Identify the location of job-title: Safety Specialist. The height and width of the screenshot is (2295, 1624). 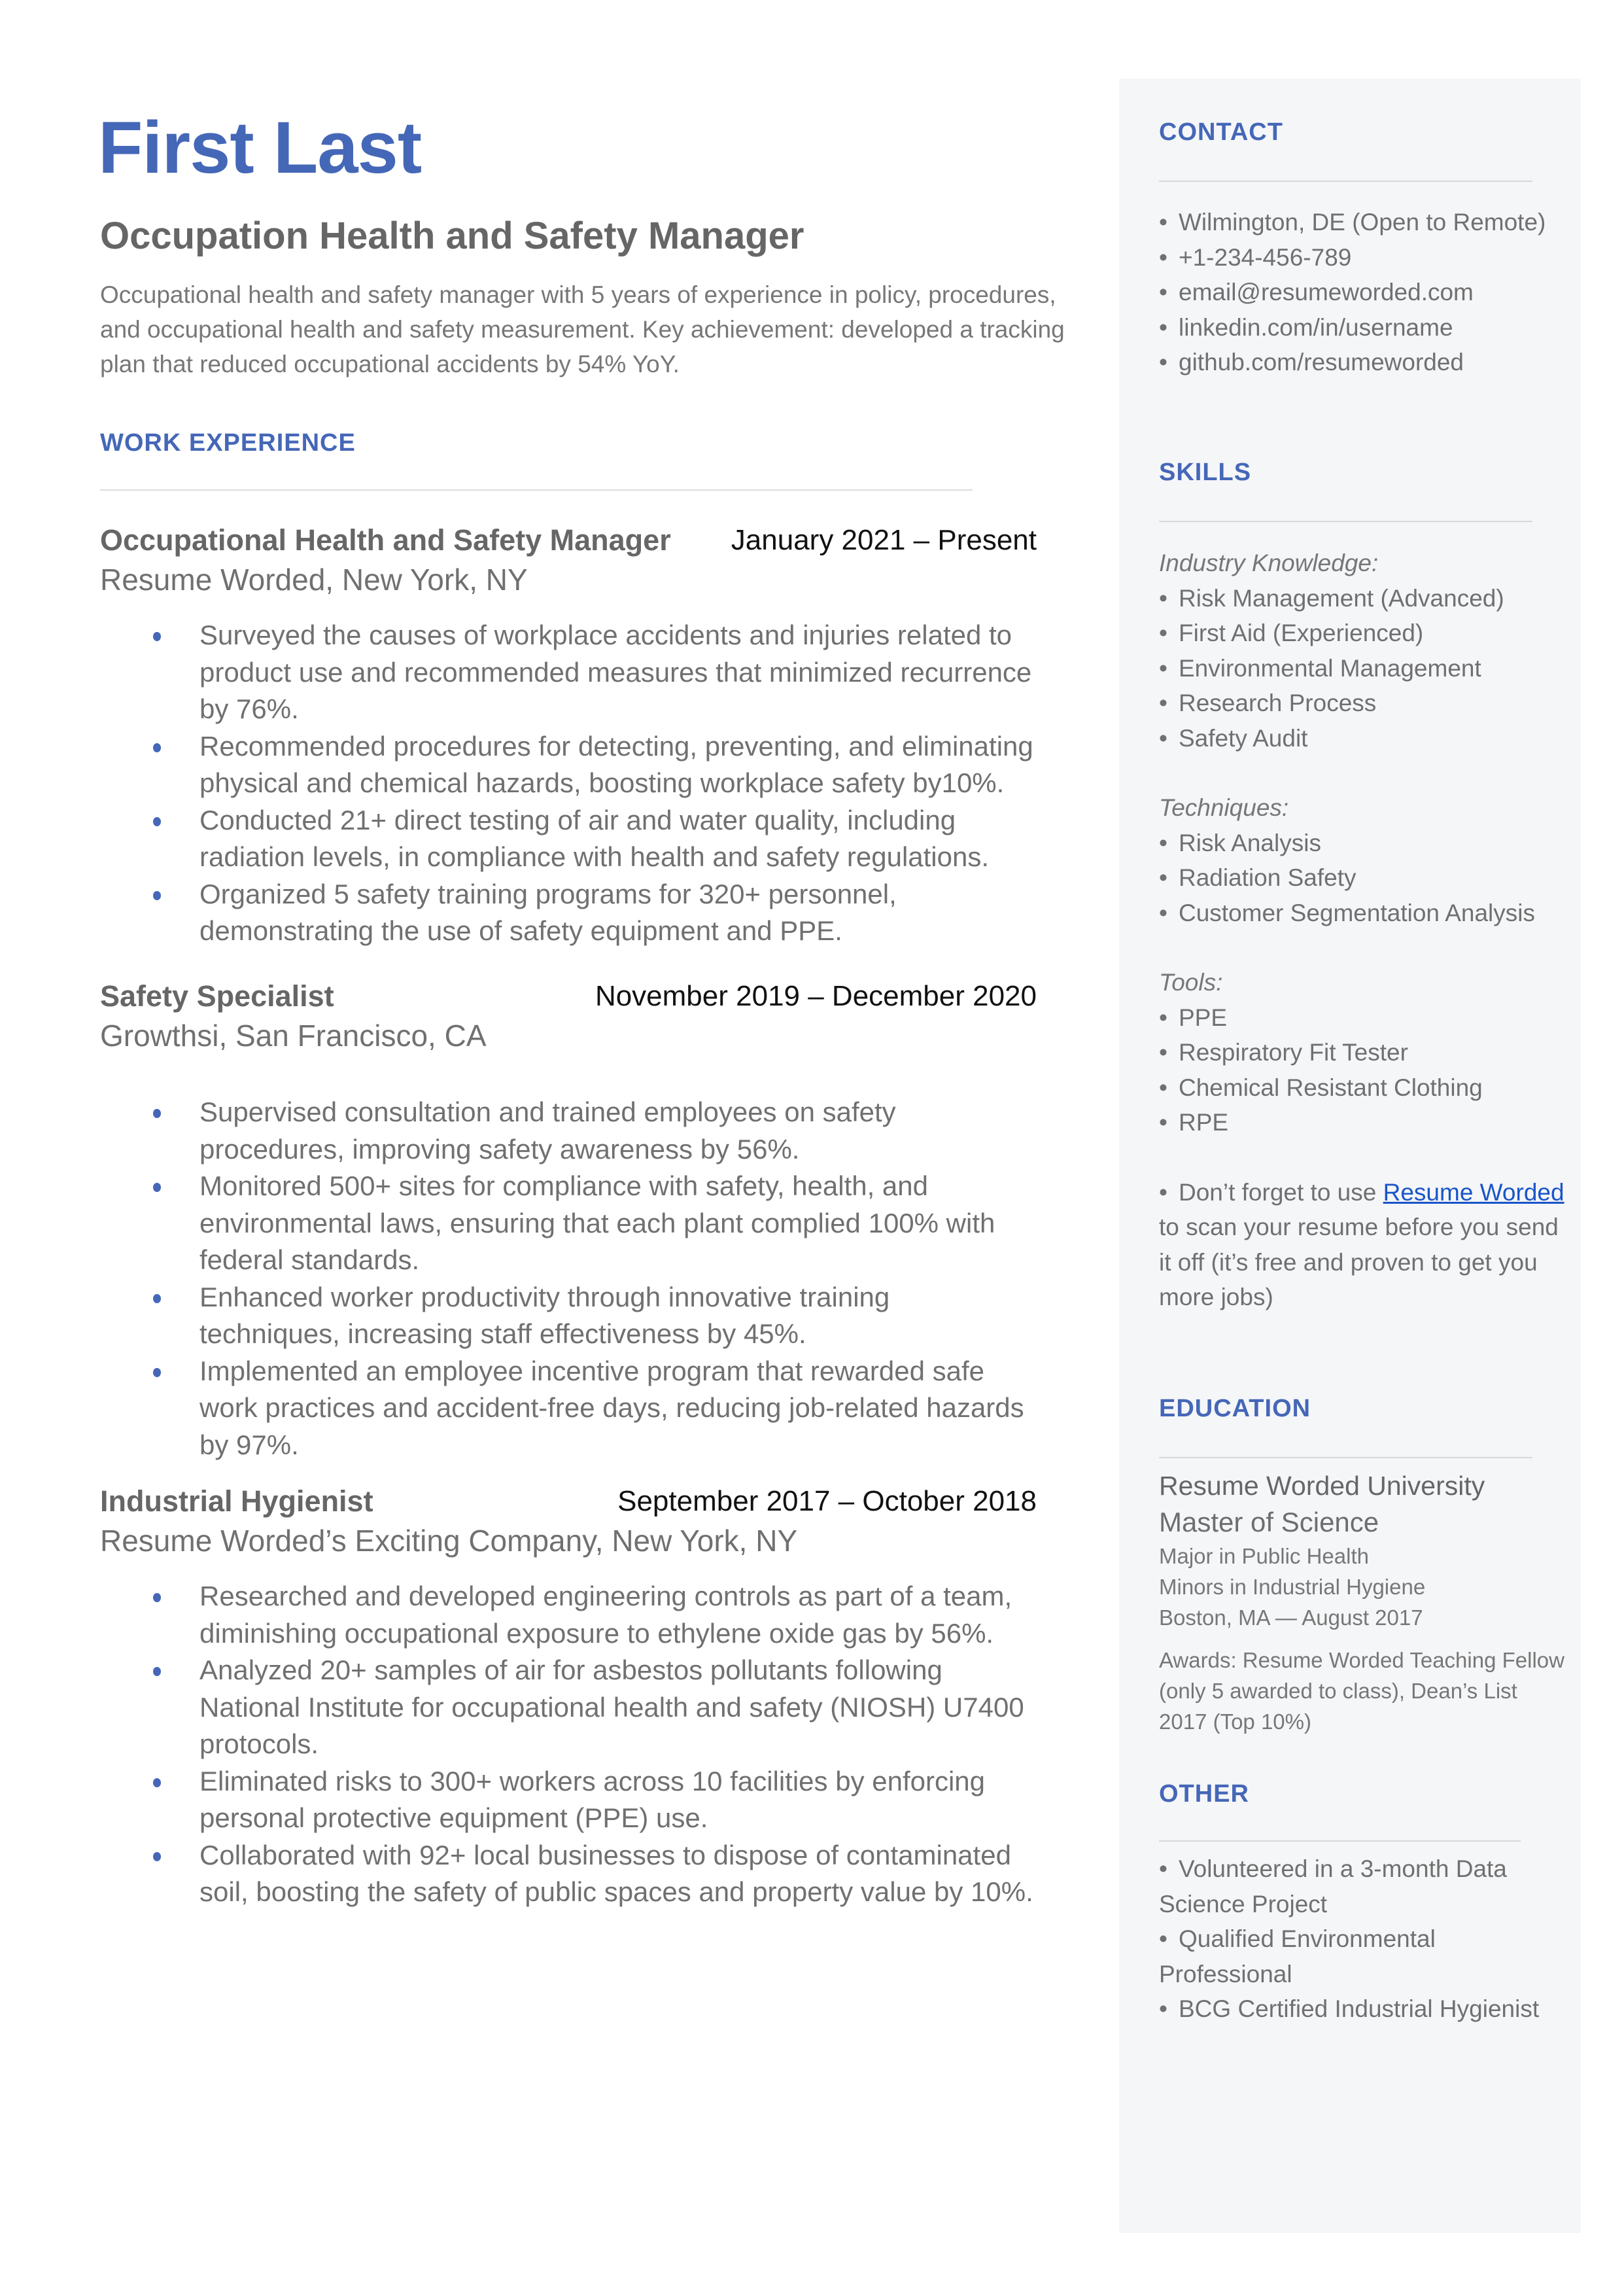
(217, 996).